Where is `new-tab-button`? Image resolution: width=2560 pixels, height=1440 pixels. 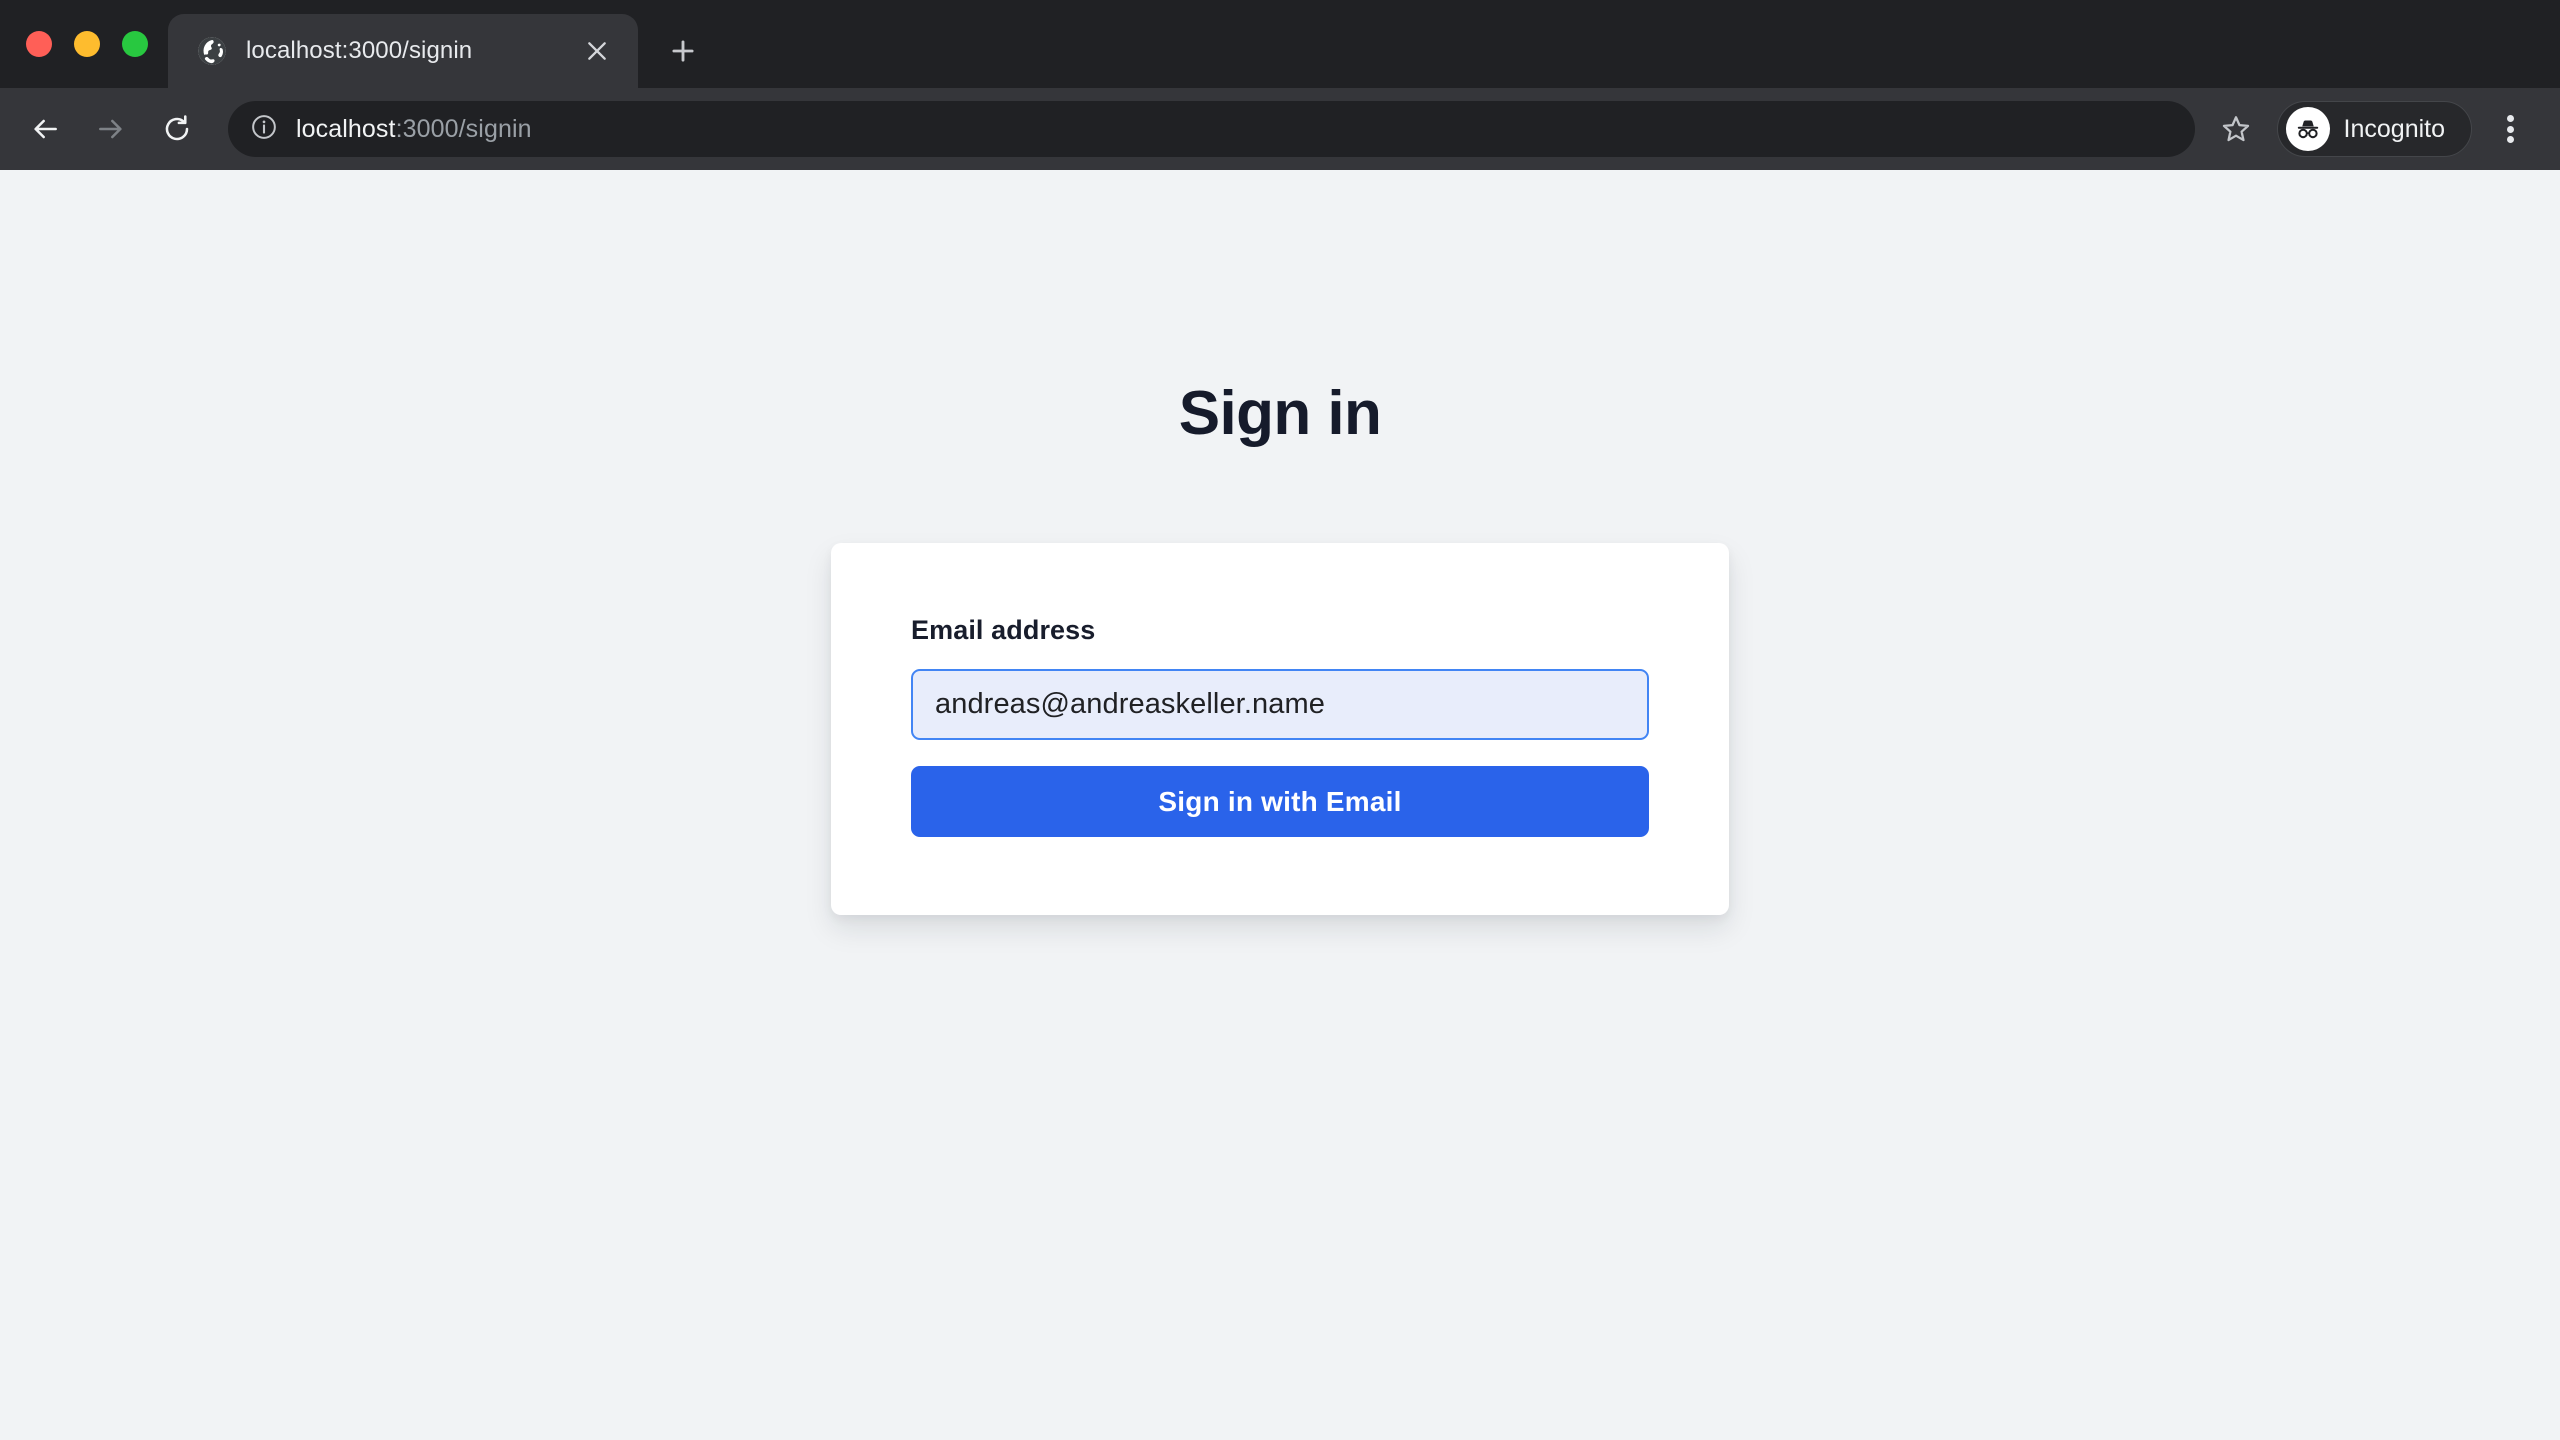 new-tab-button is located at coordinates (683, 51).